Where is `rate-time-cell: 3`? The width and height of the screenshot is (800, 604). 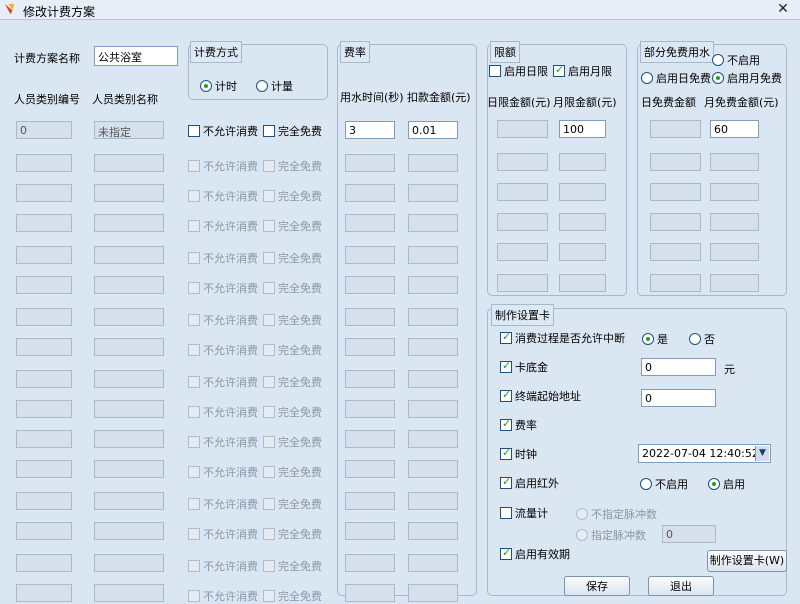 rate-time-cell: 3 is located at coordinates (370, 130).